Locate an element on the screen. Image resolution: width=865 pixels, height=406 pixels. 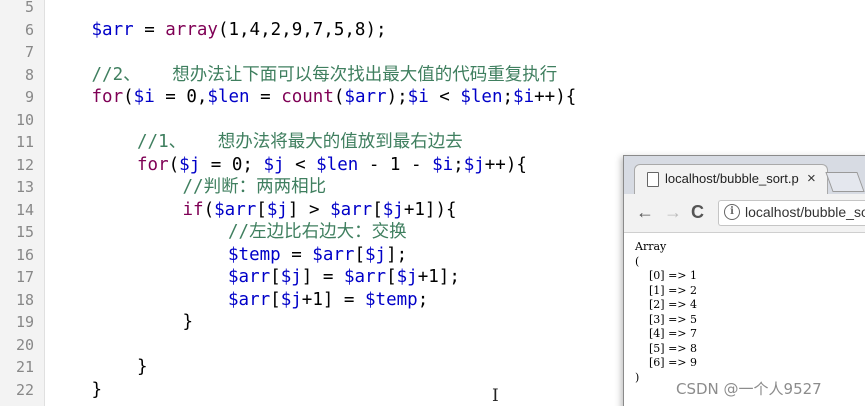
code-text: for($j = 0; $j < $len - 1 - $i;$j++){ is located at coordinates (332, 165).